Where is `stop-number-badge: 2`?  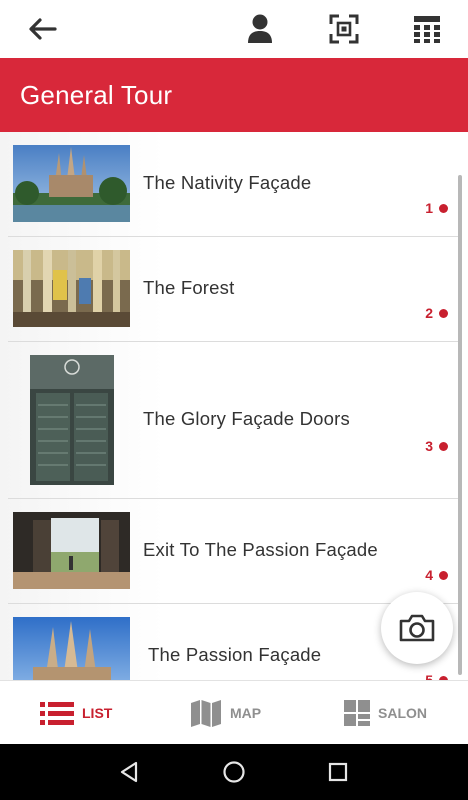 stop-number-badge: 2 is located at coordinates (436, 313).